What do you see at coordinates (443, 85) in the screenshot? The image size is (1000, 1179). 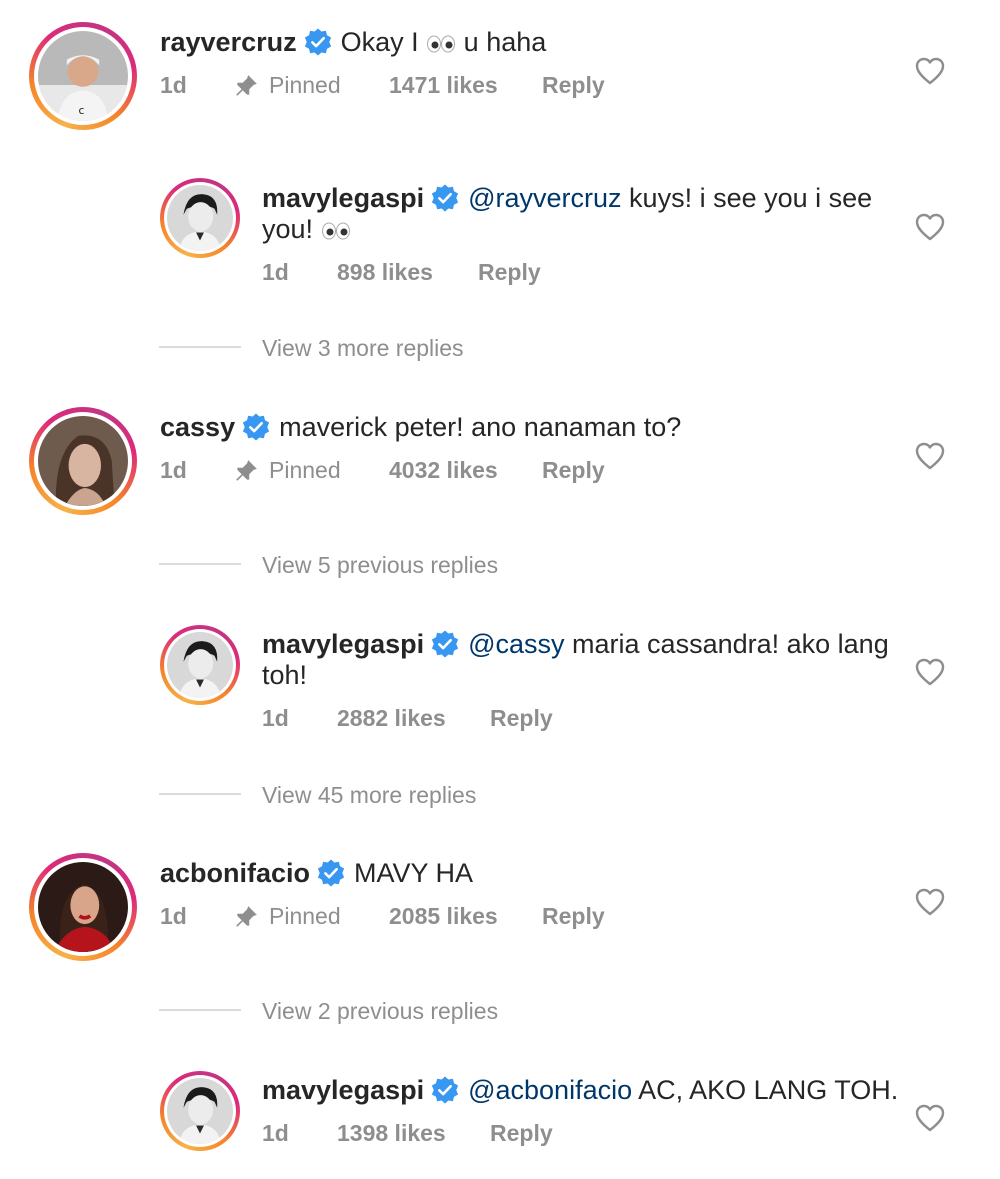 I see `likes-count: 1471 likes` at bounding box center [443, 85].